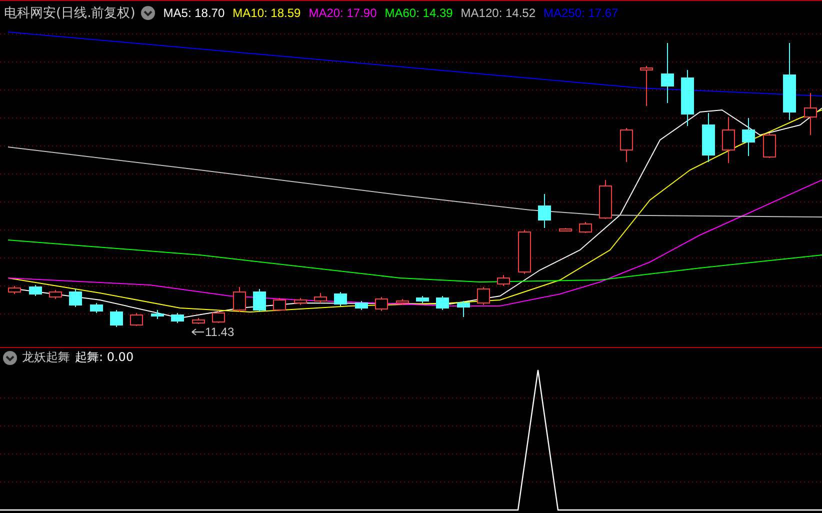 This screenshot has width=822, height=513. Describe the element at coordinates (498, 13) in the screenshot. I see `moving-average-label: MA120: 14.52` at that location.